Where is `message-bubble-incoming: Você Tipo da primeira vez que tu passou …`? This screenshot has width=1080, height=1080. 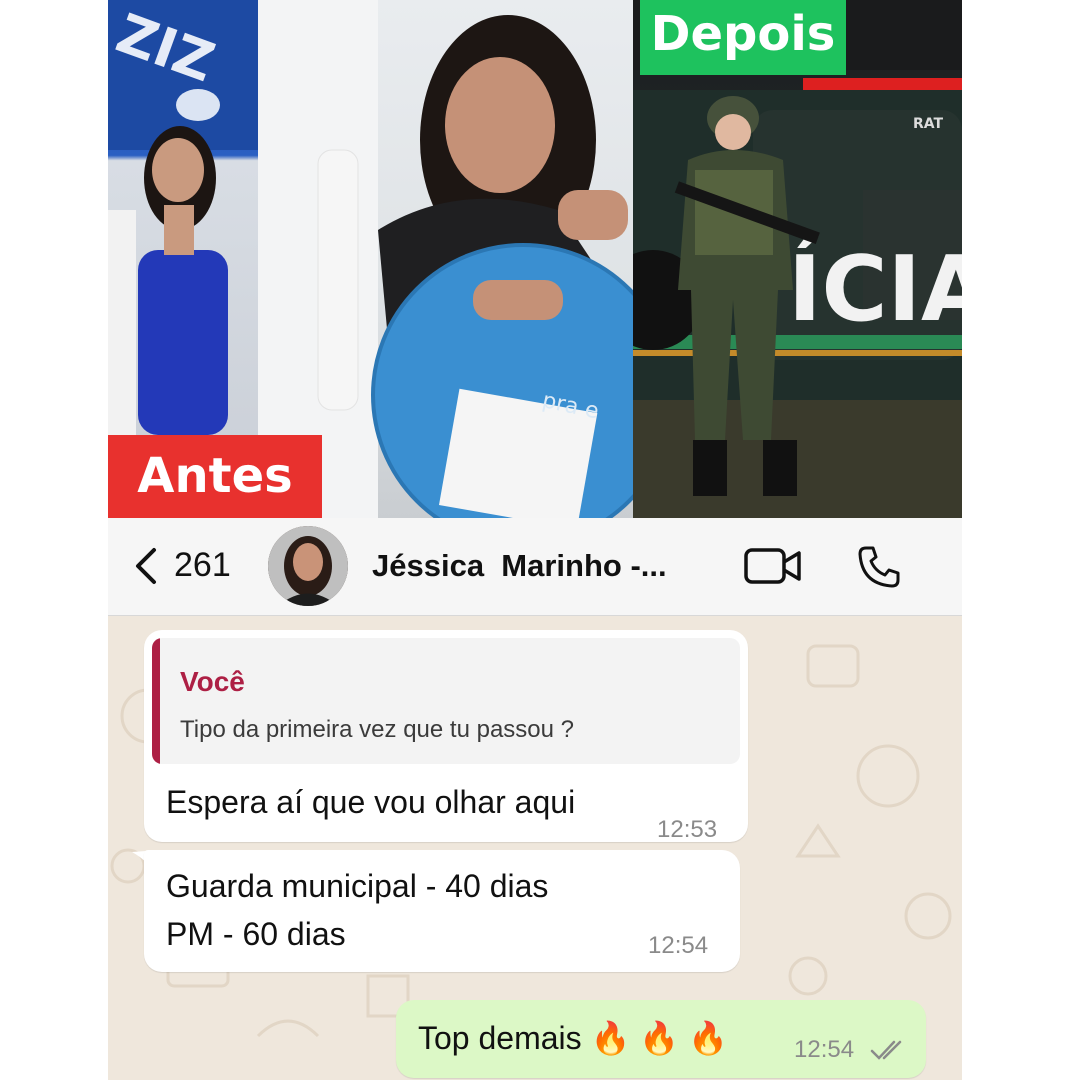
message-bubble-incoming: Você Tipo da primeira vez que tu passou … is located at coordinates (446, 736).